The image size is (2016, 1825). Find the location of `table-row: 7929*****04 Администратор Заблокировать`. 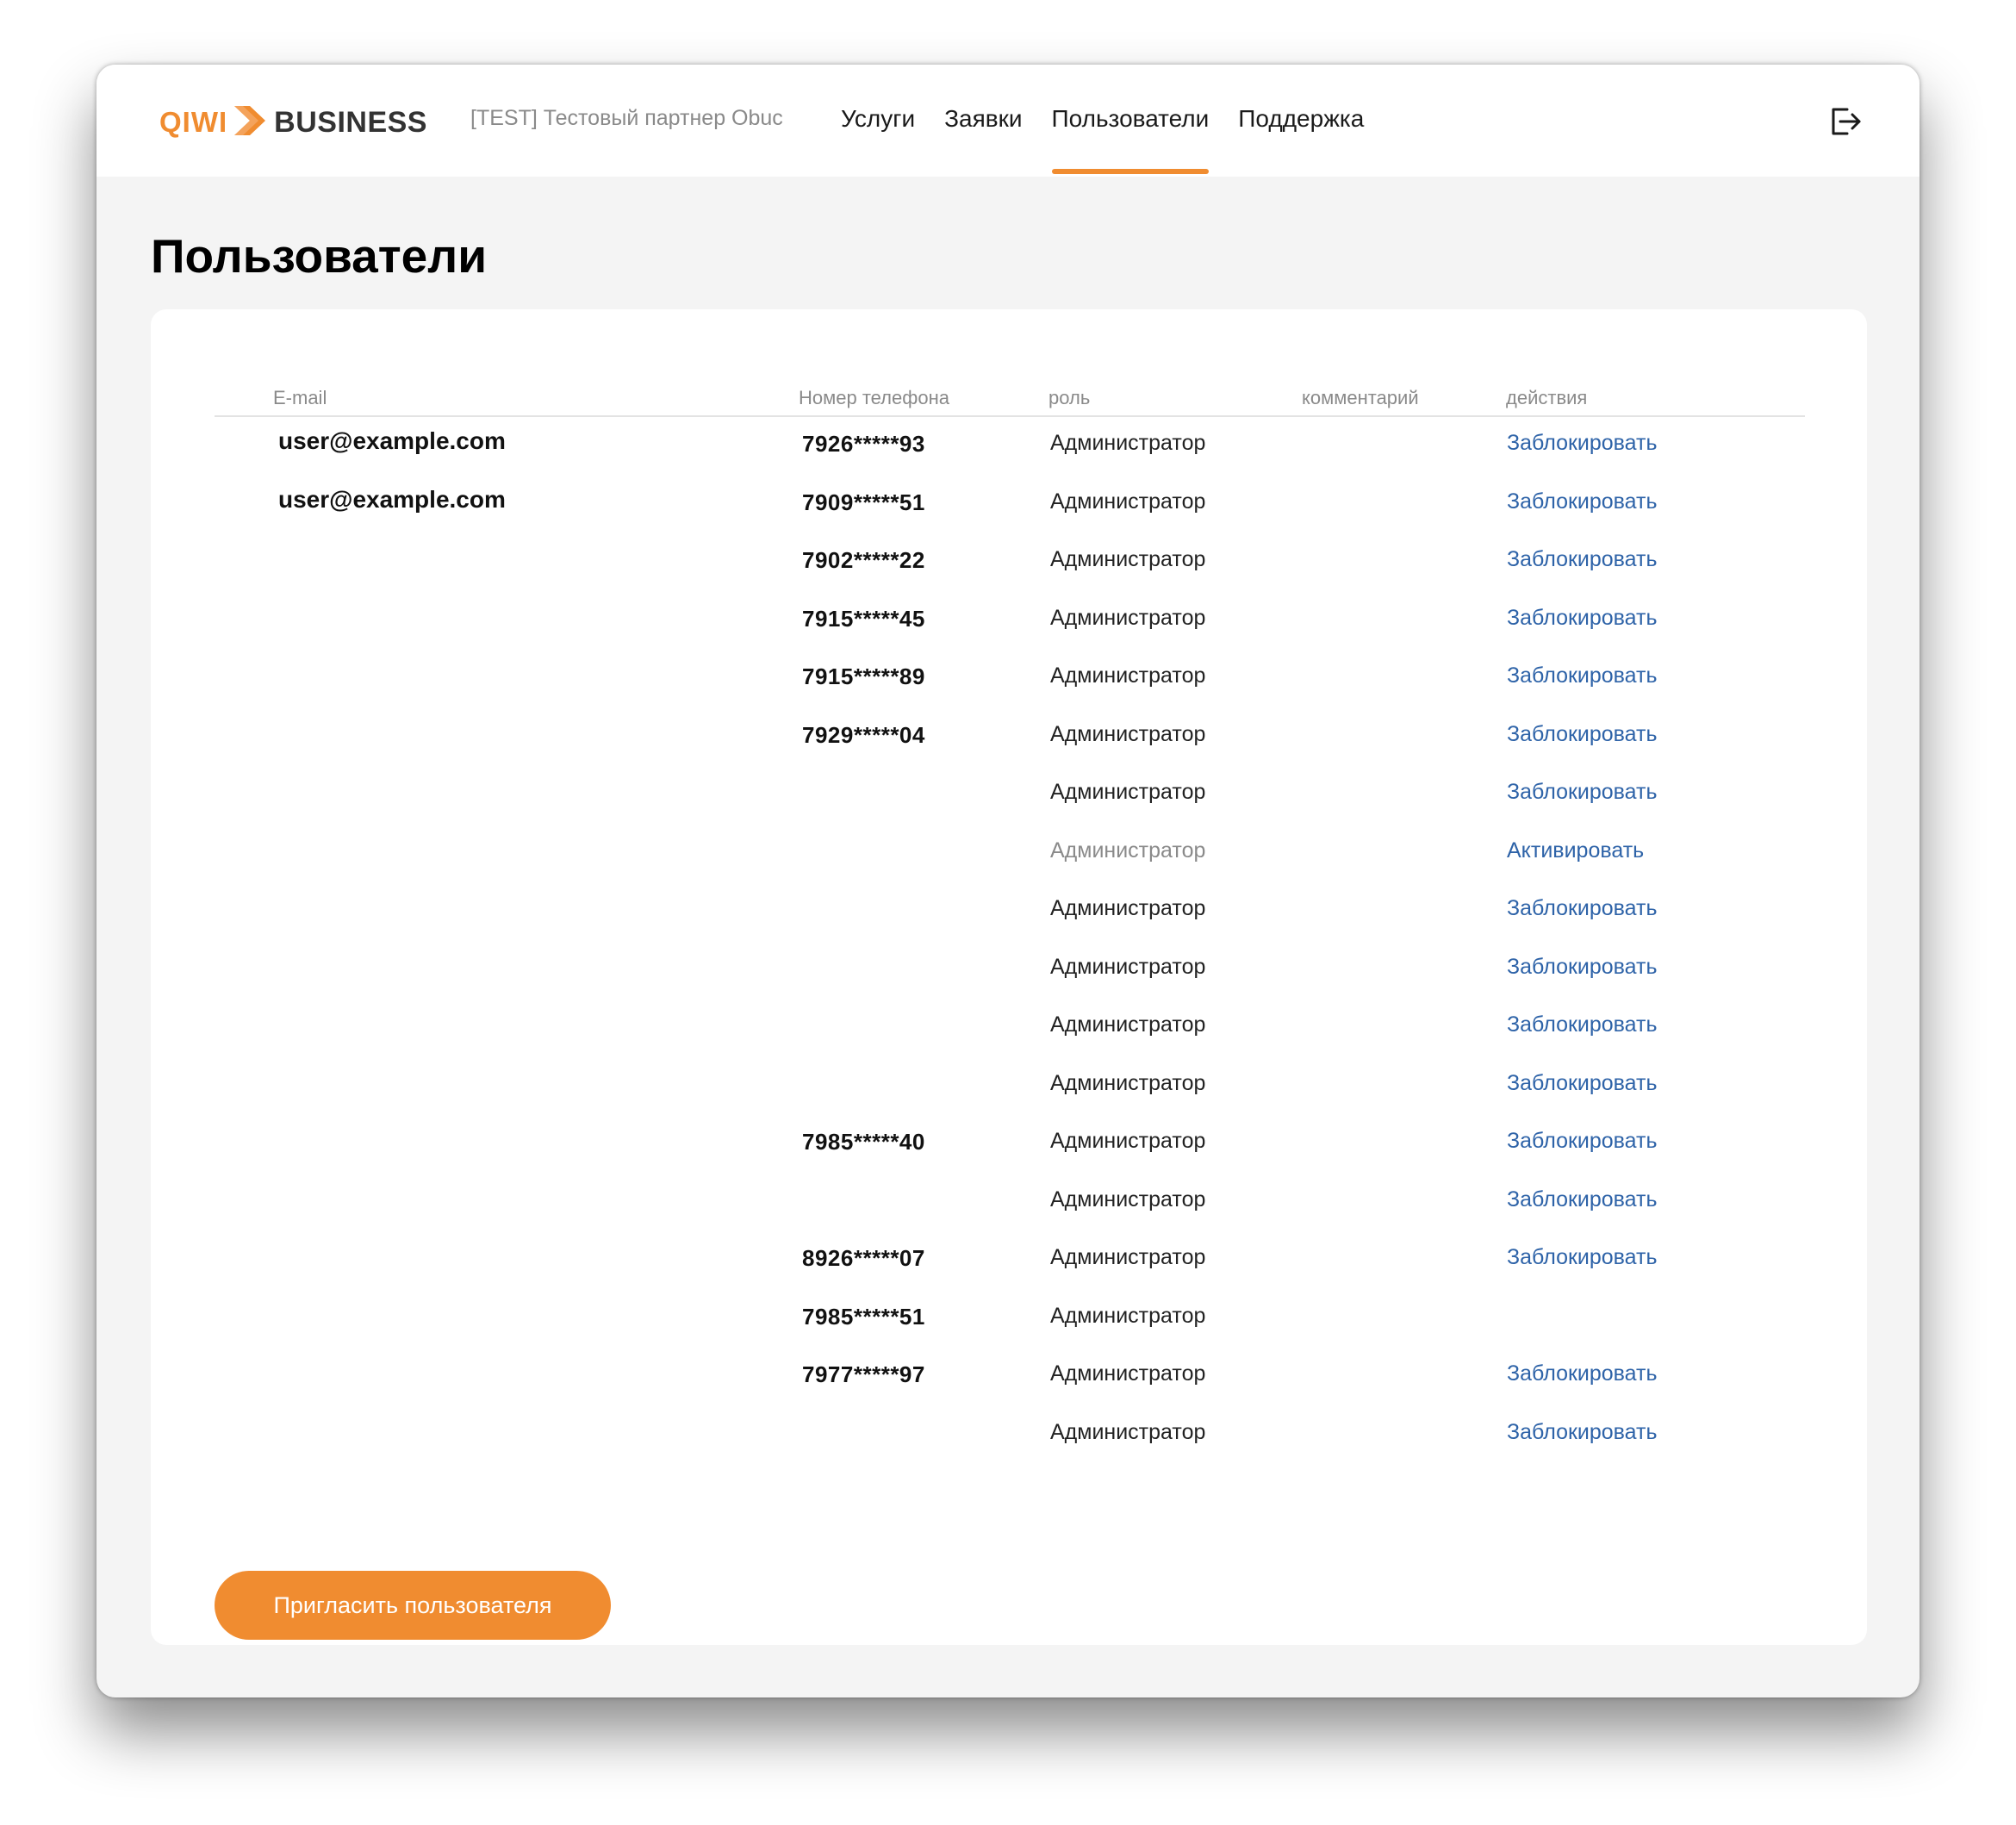

table-row: 7929*****04 Администратор Заблокировать is located at coordinates (1010, 737).